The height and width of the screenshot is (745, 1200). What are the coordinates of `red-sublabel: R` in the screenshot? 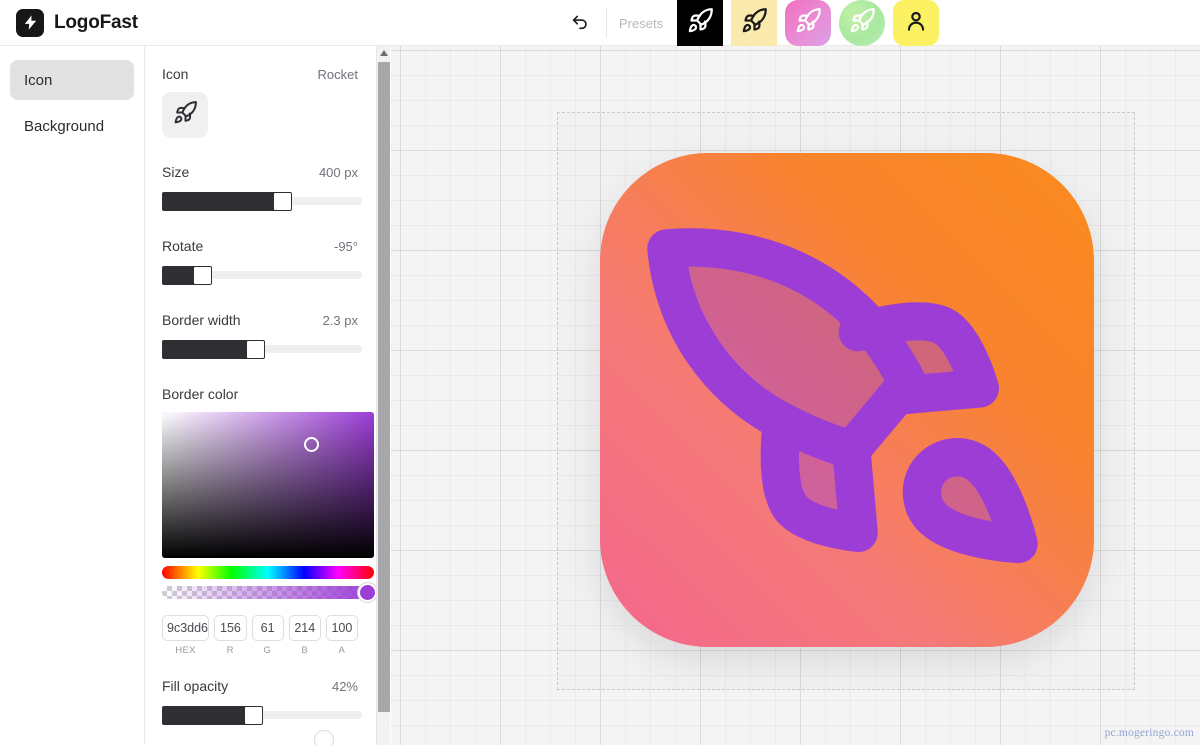 It's located at (230, 650).